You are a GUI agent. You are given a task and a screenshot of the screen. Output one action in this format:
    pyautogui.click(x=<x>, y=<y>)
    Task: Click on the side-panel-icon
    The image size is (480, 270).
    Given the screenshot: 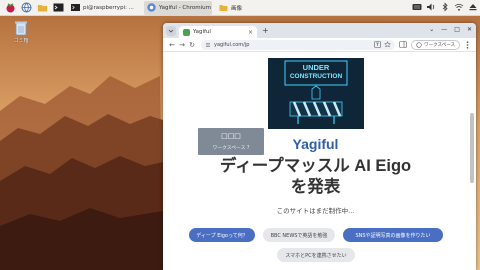 What is the action you would take?
    pyautogui.click(x=402, y=44)
    